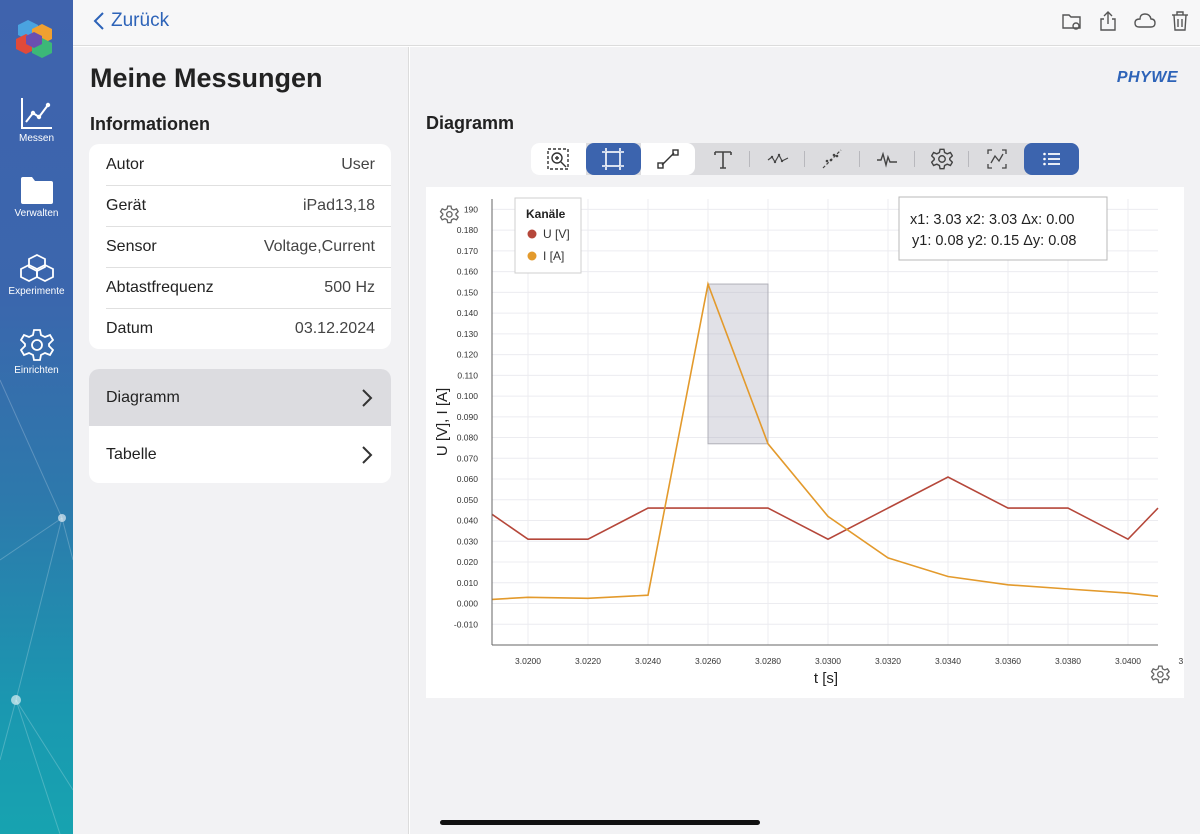 The width and height of the screenshot is (1200, 834). Describe the element at coordinates (36, 275) in the screenshot. I see `sidebar-item-experimente: Experimente` at that location.